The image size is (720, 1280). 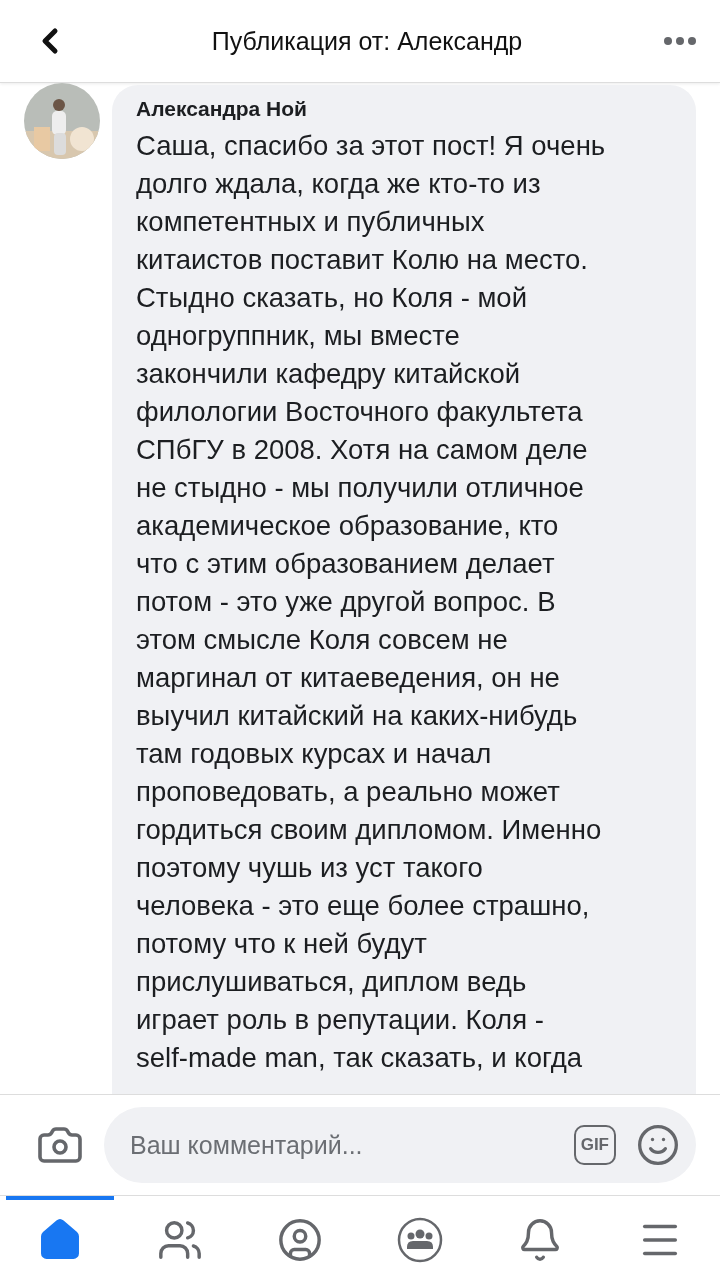 I want to click on profile-icon, so click(x=300, y=1240).